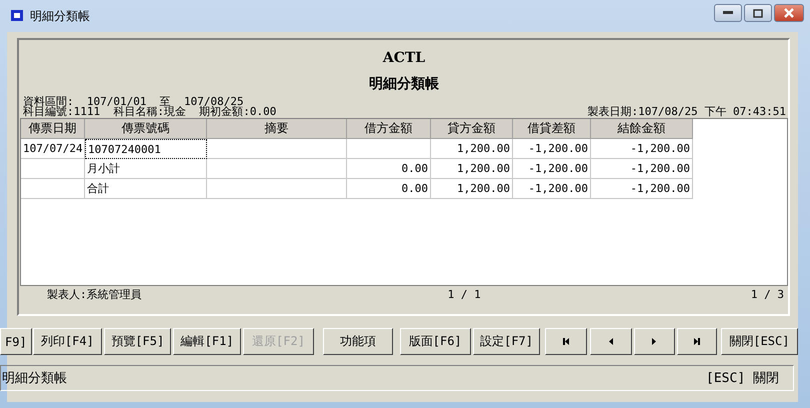  What do you see at coordinates (767, 294) in the screenshot?
I see `page-count: 1 / 3` at bounding box center [767, 294].